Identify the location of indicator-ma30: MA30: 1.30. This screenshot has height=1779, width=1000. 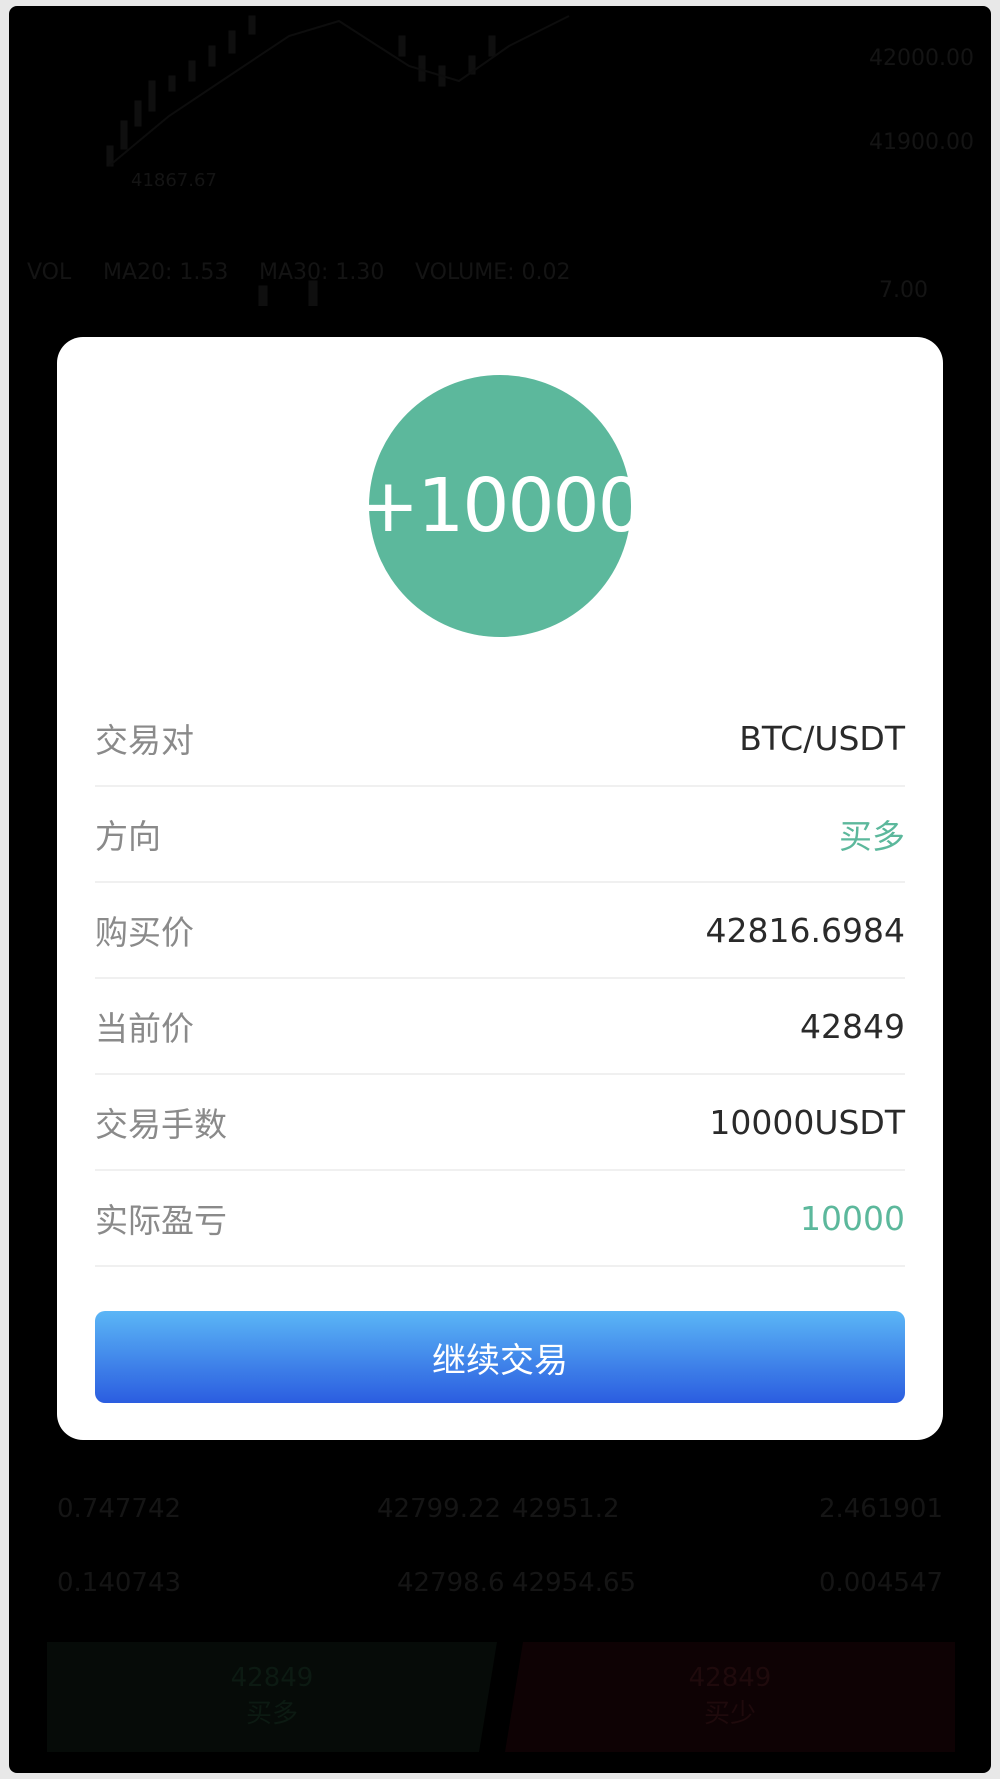
(322, 272).